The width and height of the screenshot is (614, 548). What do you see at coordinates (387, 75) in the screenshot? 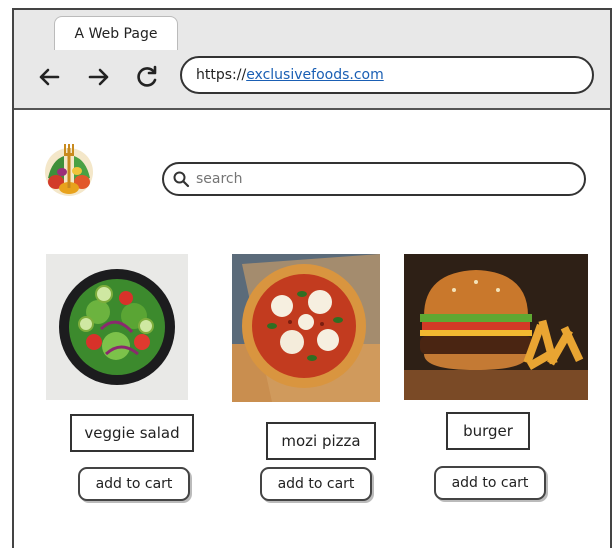
I see `address-bar: https:// exclusivefoods.com` at bounding box center [387, 75].